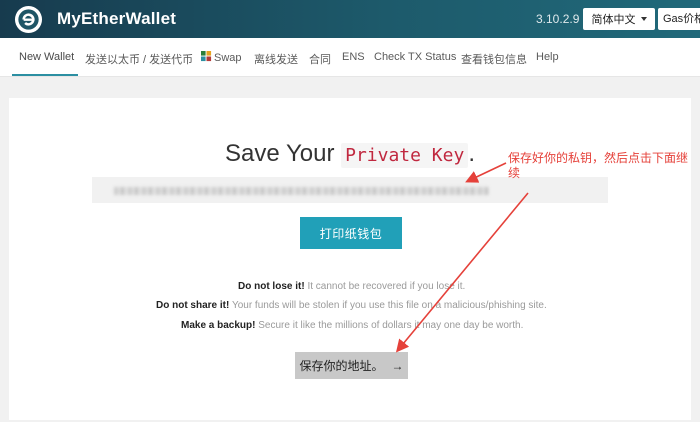 The height and width of the screenshot is (422, 700). What do you see at coordinates (218, 325) in the screenshot?
I see `warning-backup-bold: Make a backup!` at bounding box center [218, 325].